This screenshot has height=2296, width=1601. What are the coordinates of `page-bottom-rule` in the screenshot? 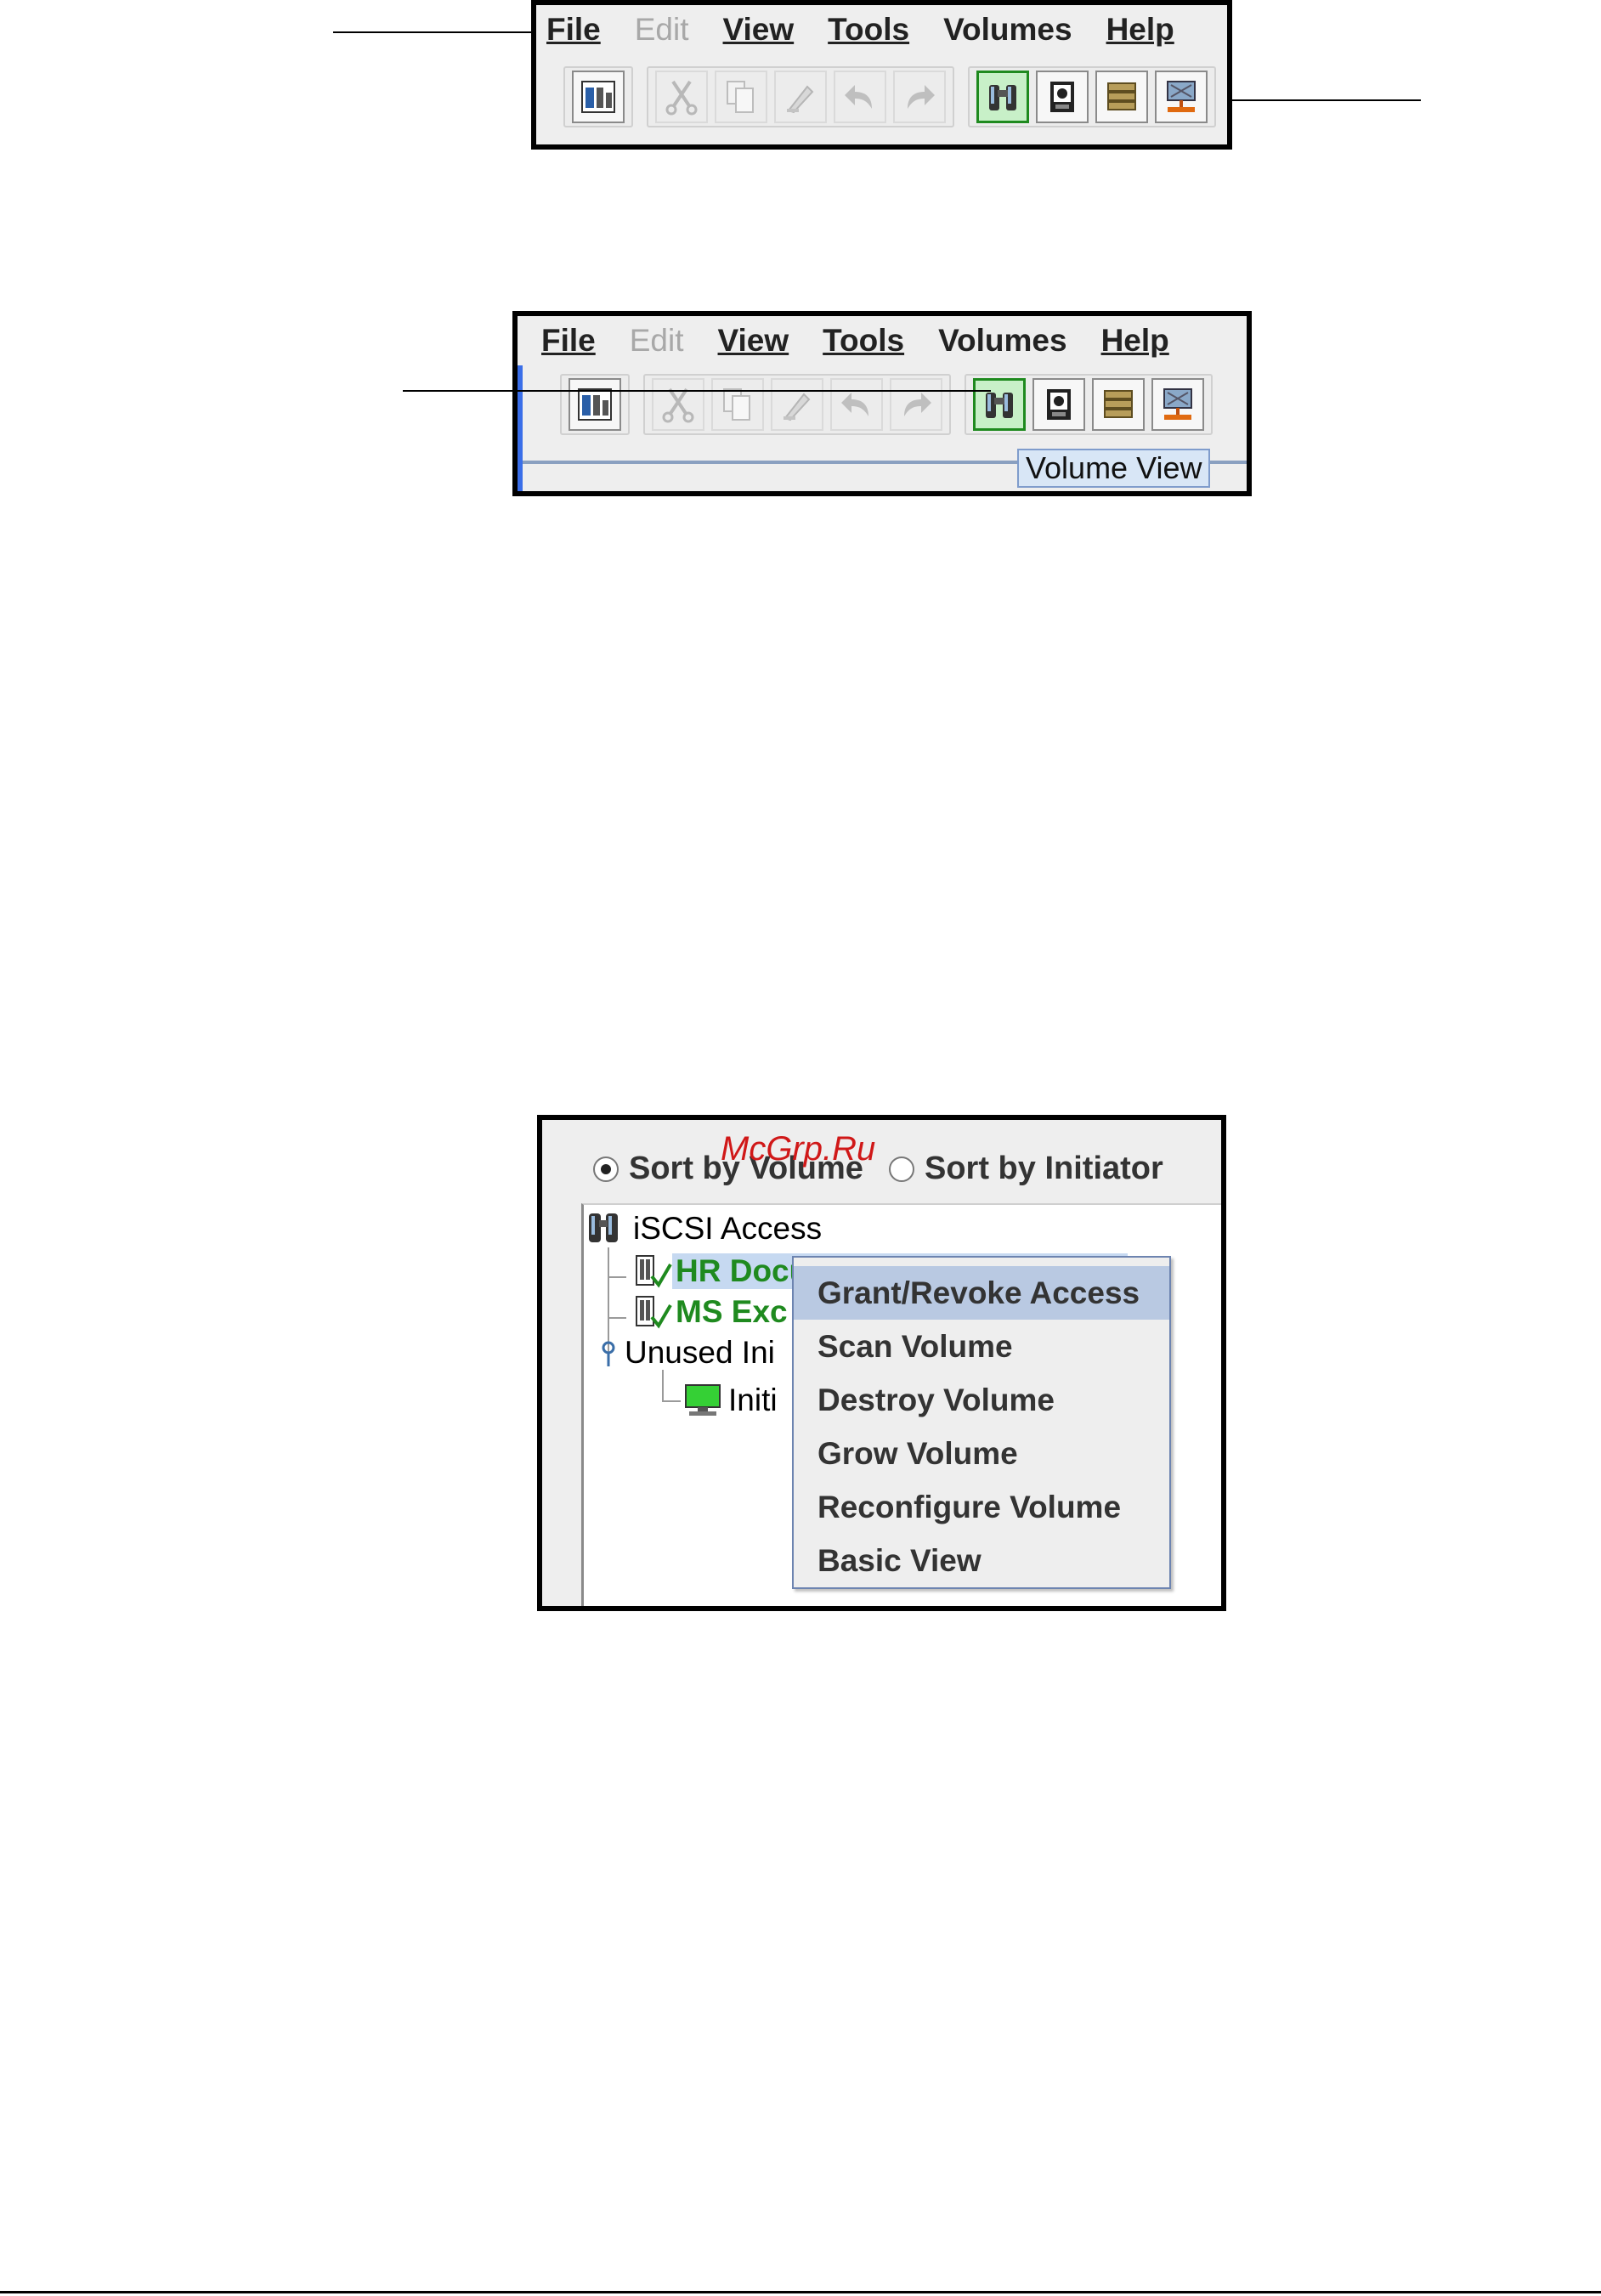 It's located at (801, 2292).